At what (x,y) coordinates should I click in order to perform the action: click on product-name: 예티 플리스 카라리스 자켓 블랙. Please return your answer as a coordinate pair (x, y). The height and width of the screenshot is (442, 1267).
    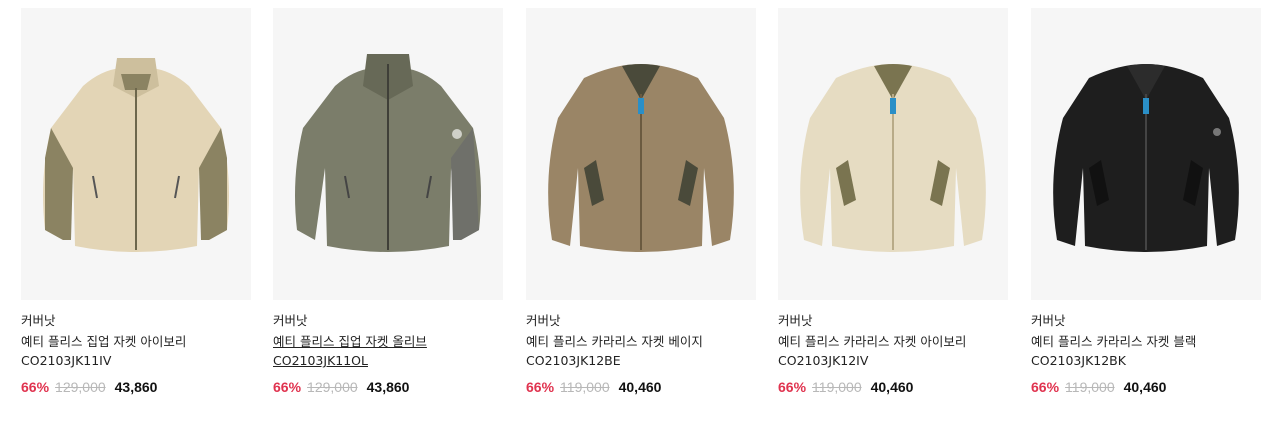
    Looking at the image, I should click on (1146, 341).